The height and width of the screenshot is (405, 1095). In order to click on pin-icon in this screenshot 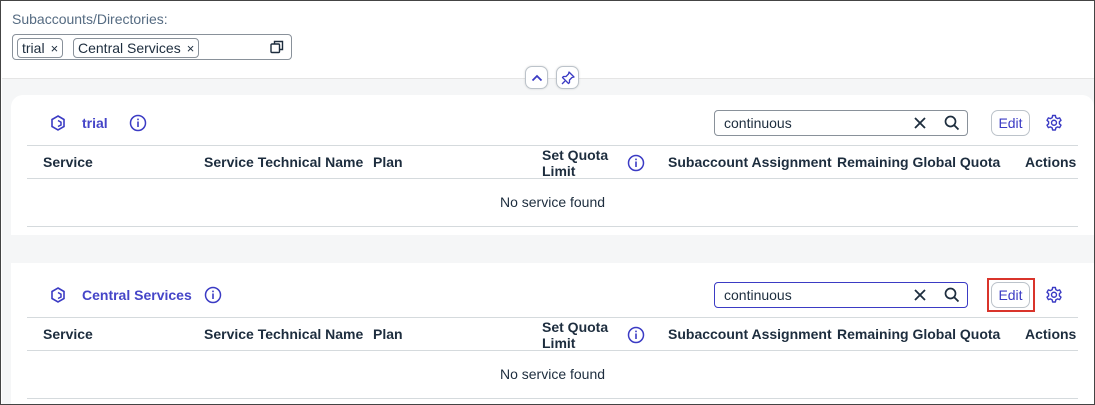, I will do `click(568, 77)`.